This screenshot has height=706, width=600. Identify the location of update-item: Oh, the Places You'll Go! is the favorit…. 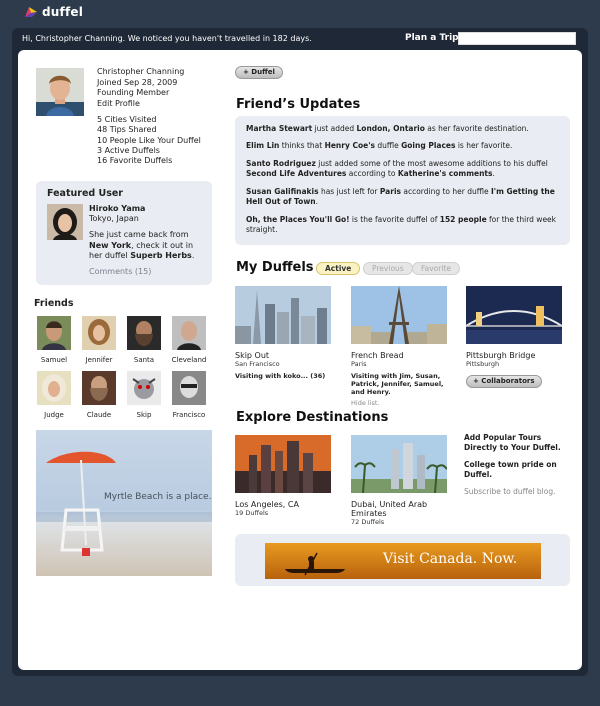
(401, 224).